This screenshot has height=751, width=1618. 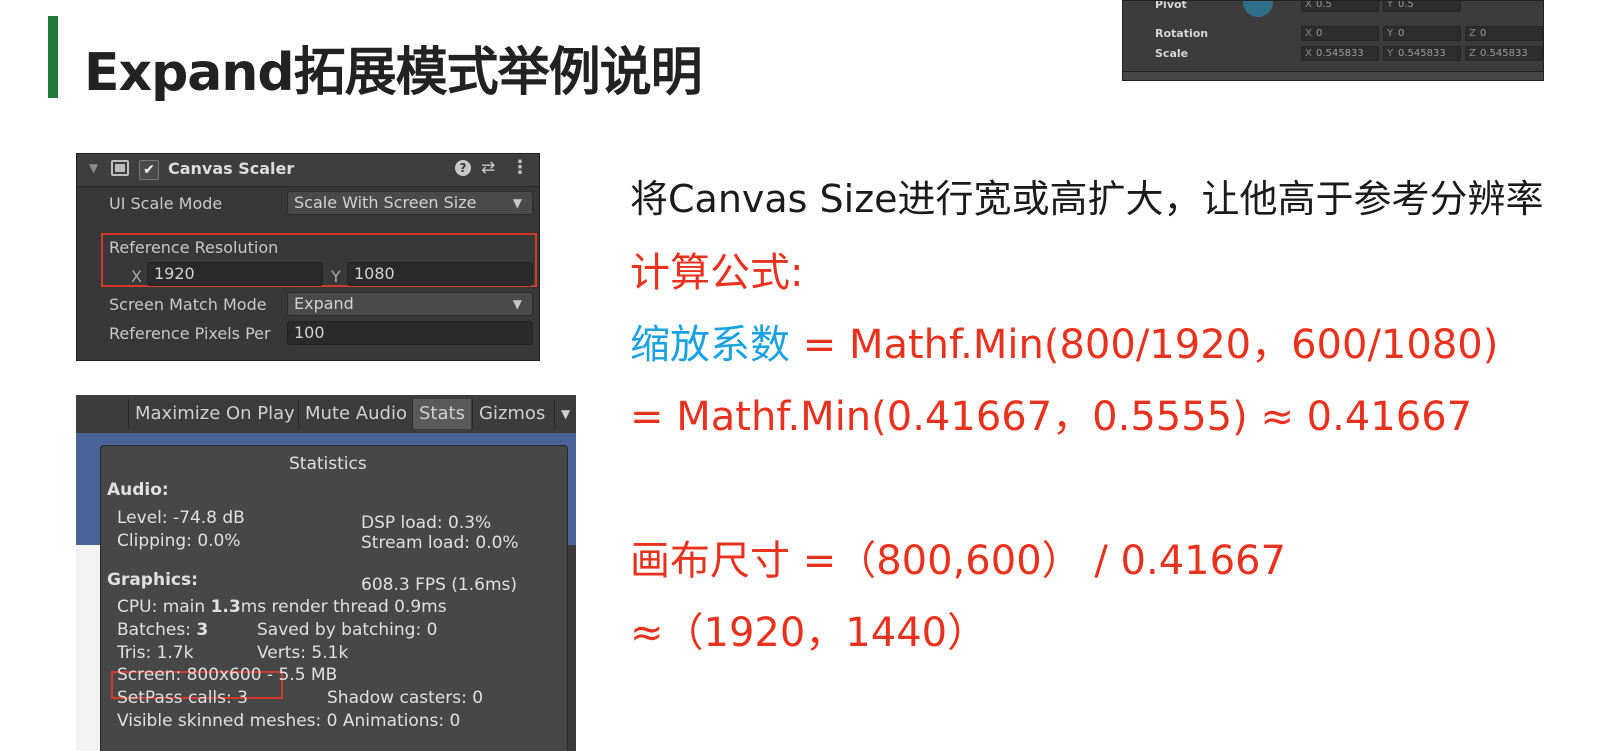 I want to click on title-accent-bar, so click(x=53, y=57).